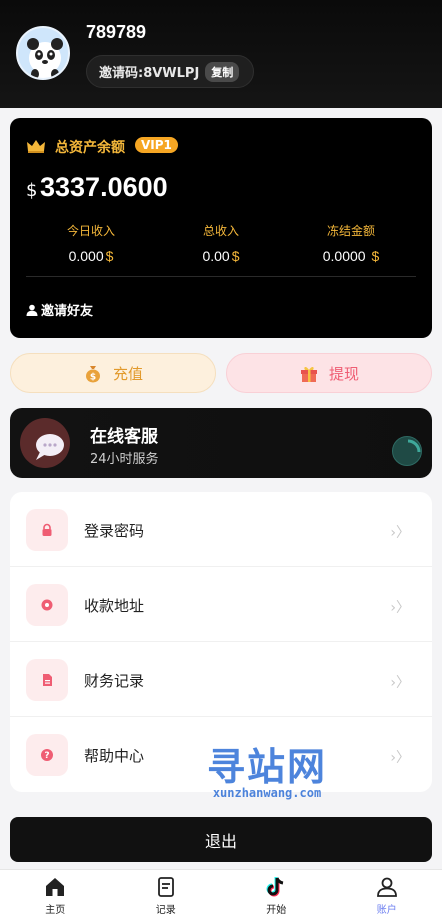 The width and height of the screenshot is (442, 922). What do you see at coordinates (114, 531) in the screenshot?
I see `menu-item-label: 登录密码` at bounding box center [114, 531].